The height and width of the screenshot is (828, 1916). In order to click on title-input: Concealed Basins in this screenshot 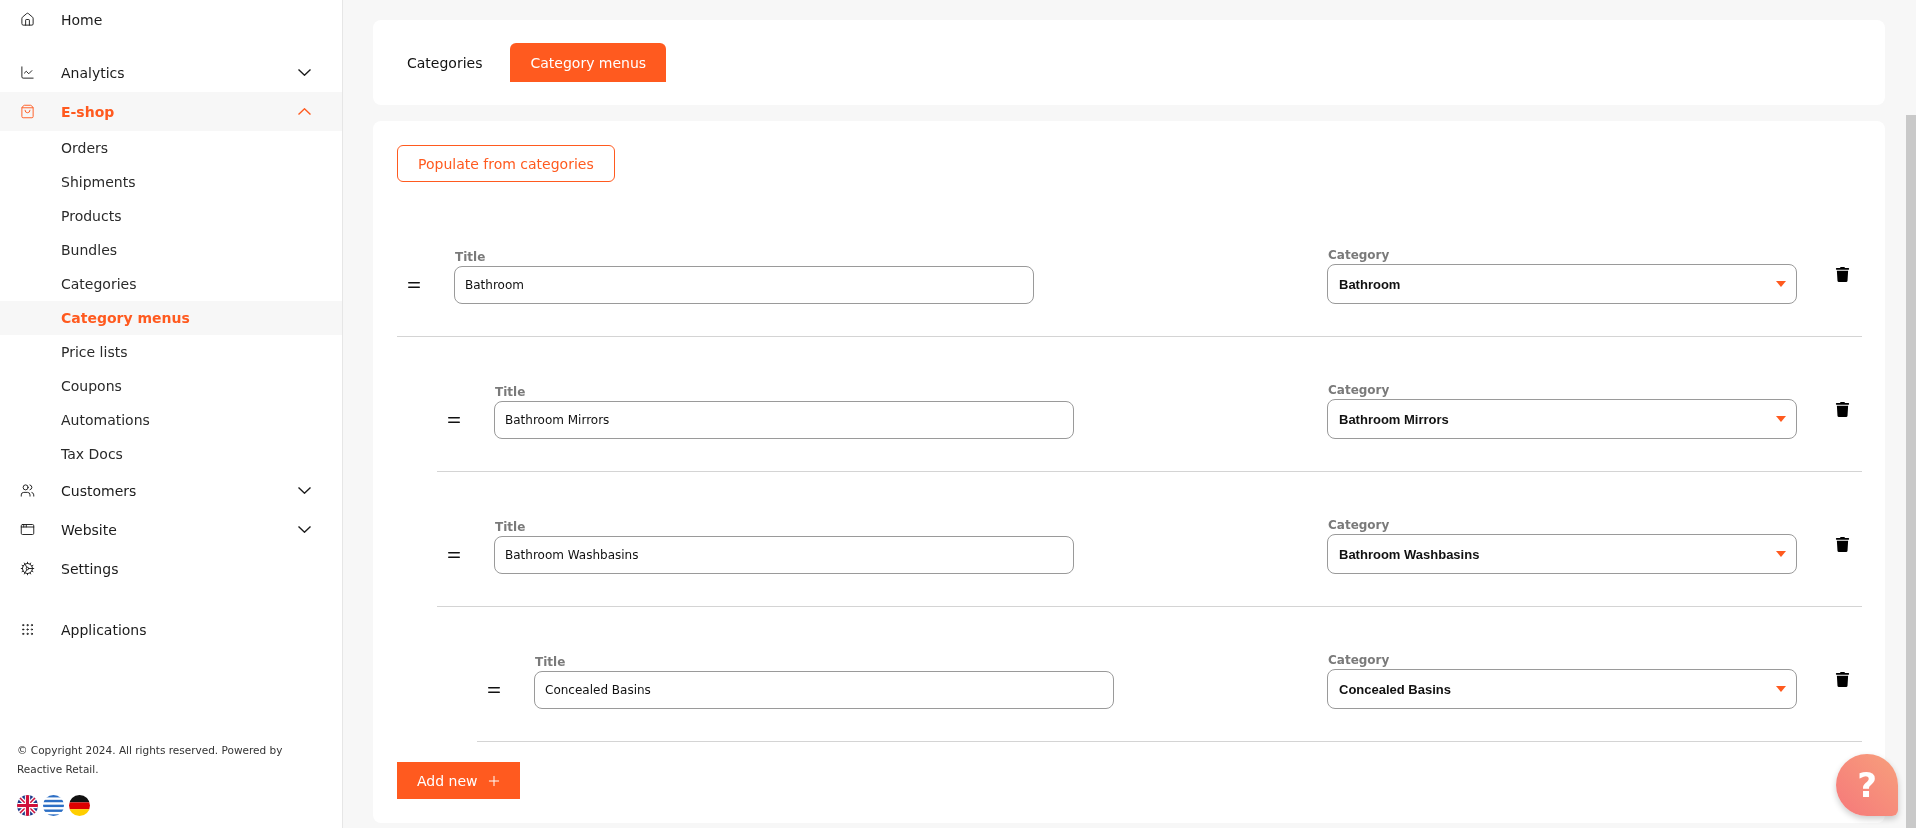, I will do `click(824, 690)`.